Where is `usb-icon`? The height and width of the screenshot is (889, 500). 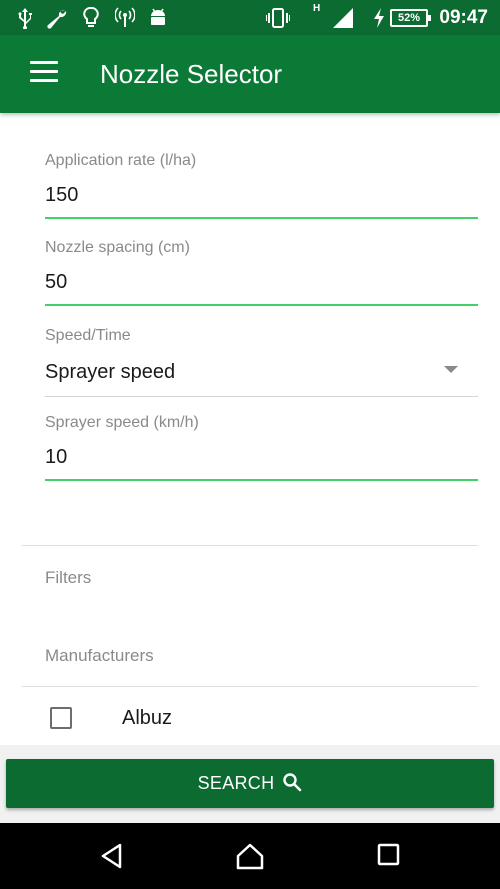 usb-icon is located at coordinates (25, 18).